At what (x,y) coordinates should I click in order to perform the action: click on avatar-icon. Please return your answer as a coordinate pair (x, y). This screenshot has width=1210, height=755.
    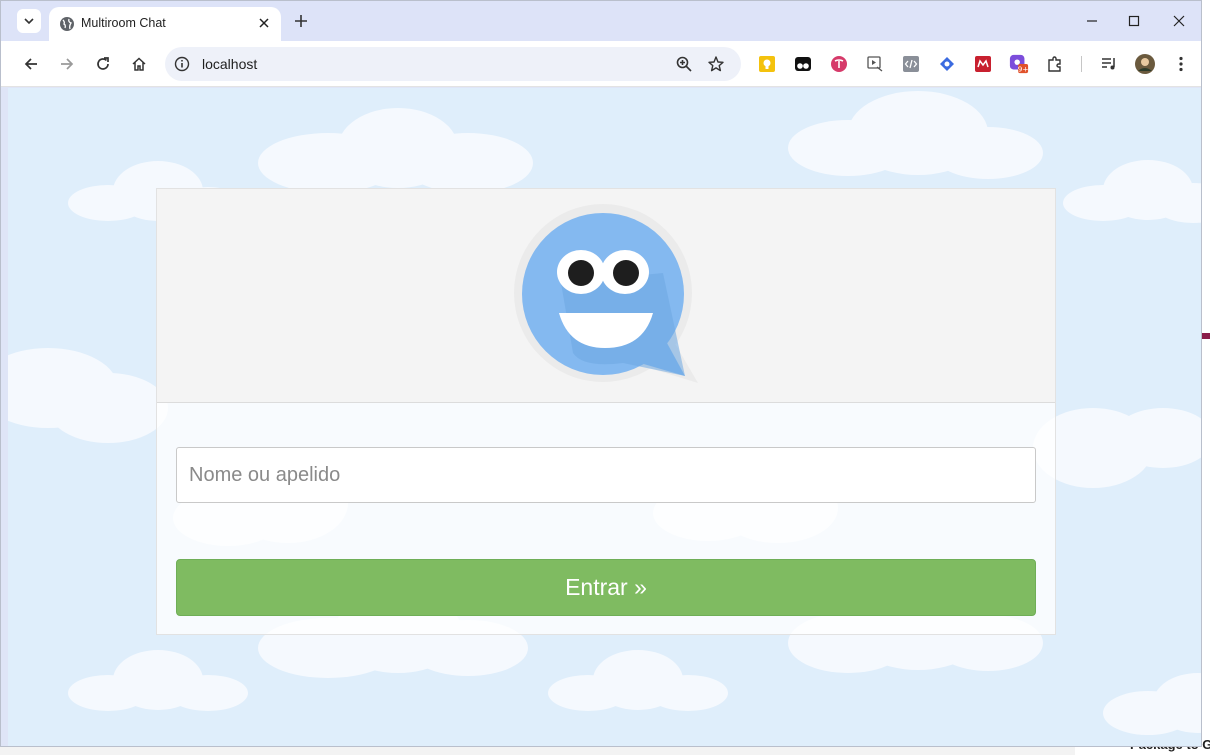
    Looking at the image, I should click on (1145, 64).